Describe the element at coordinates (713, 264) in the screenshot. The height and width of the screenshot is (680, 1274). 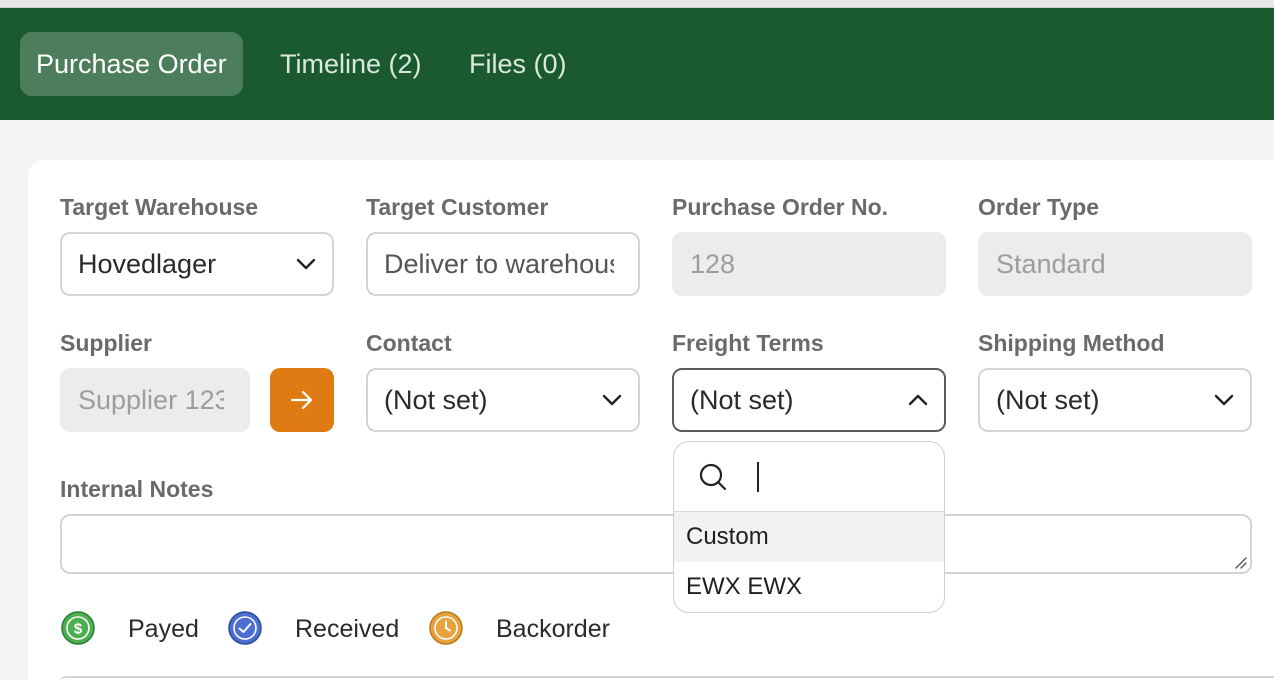
I see `po-number-value: 128` at that location.